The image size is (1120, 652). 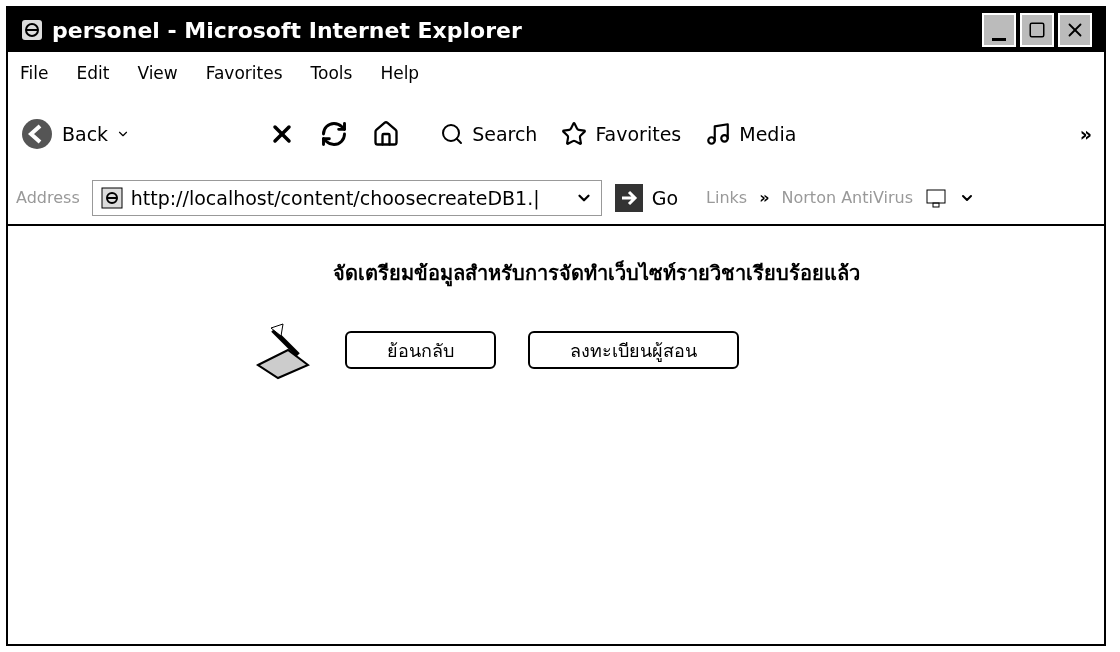 What do you see at coordinates (420, 350) in the screenshot?
I see `page-button: ย้อนกลับ` at bounding box center [420, 350].